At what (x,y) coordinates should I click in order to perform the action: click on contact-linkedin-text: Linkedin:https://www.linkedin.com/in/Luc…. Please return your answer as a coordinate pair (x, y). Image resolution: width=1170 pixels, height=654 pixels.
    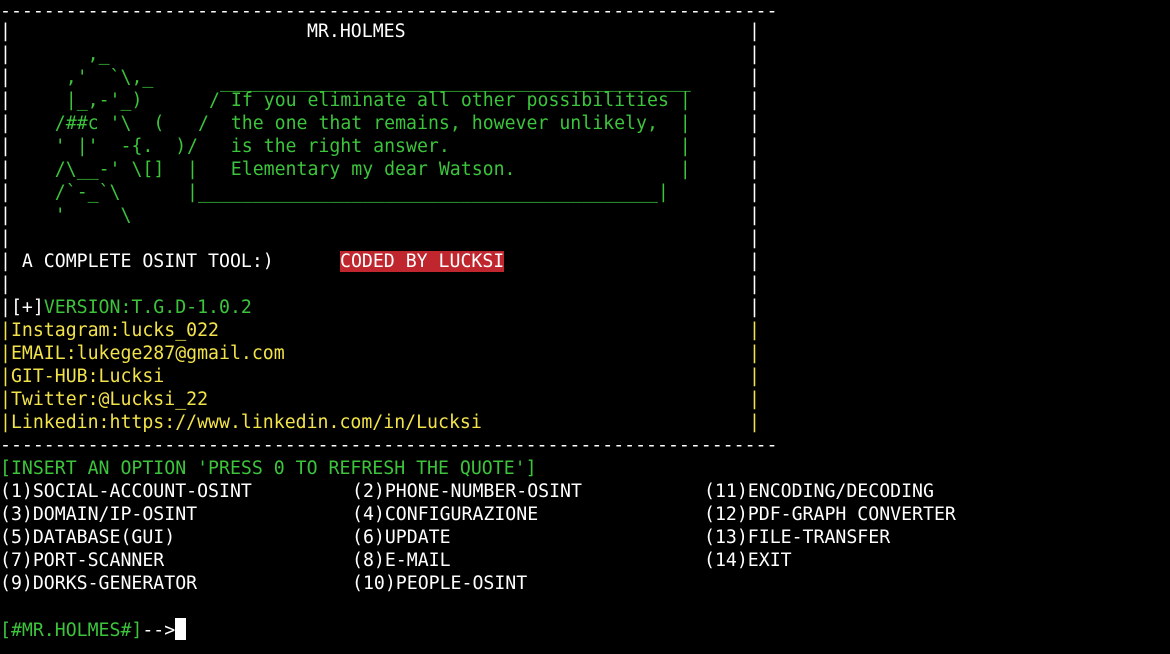
    Looking at the image, I should click on (246, 422).